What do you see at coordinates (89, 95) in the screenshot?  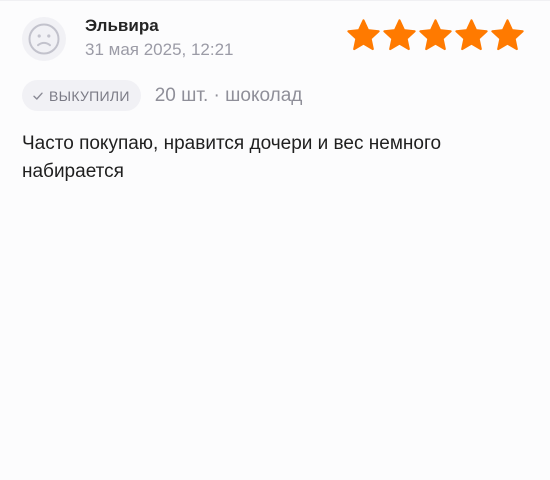 I see `purchased-badge-label: ВЫКУПИЛИ` at bounding box center [89, 95].